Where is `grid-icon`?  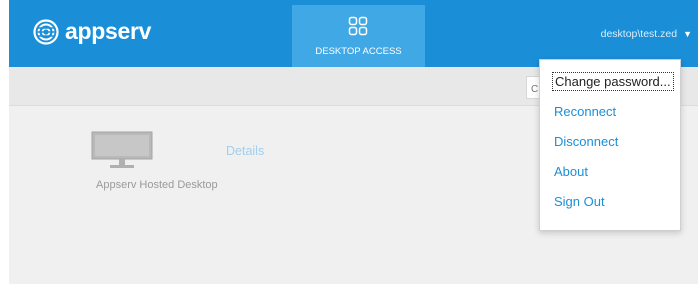 grid-icon is located at coordinates (358, 26).